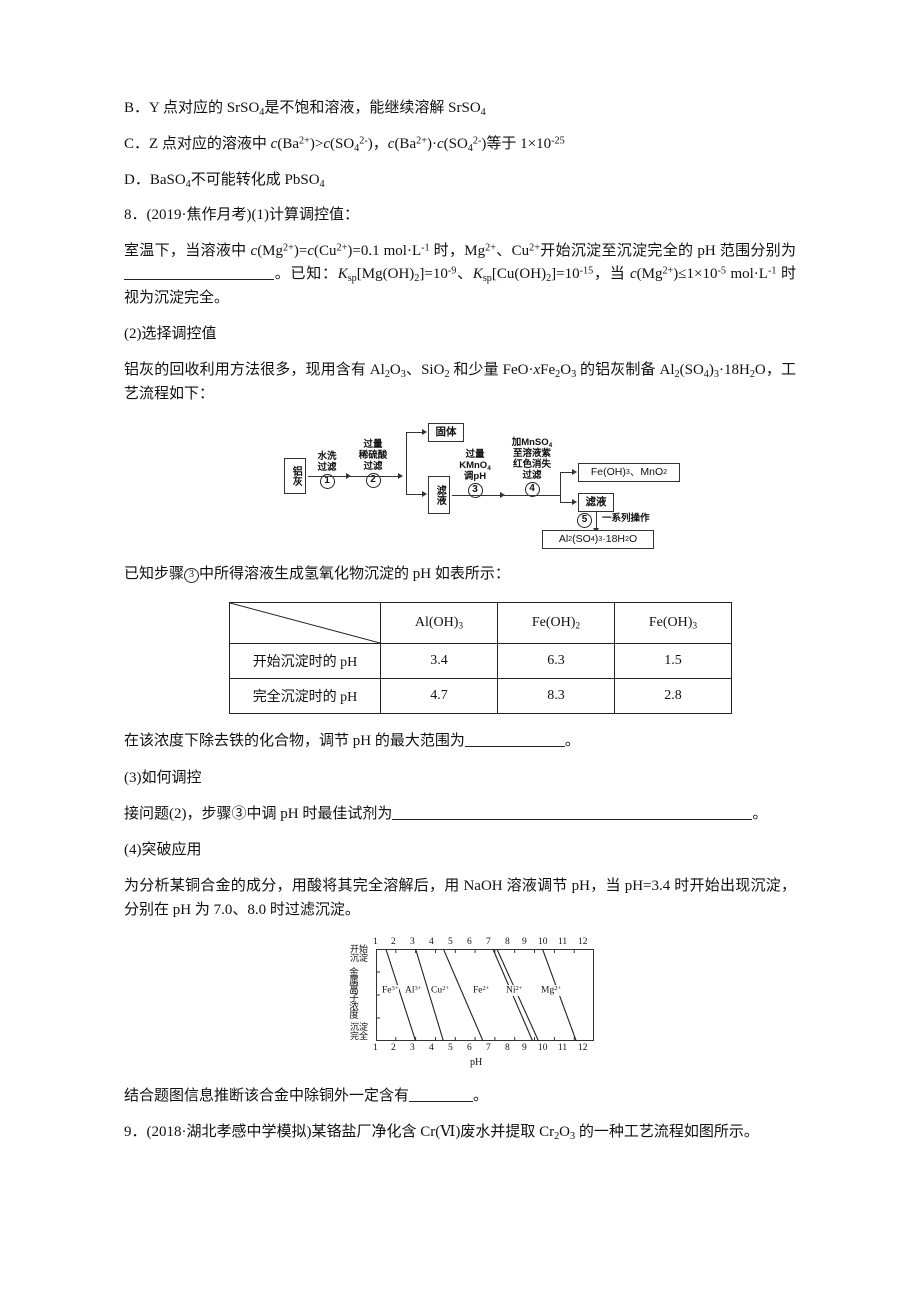  Describe the element at coordinates (375, 1047) in the screenshot. I see `chart-xtick-bottom: 1` at that location.